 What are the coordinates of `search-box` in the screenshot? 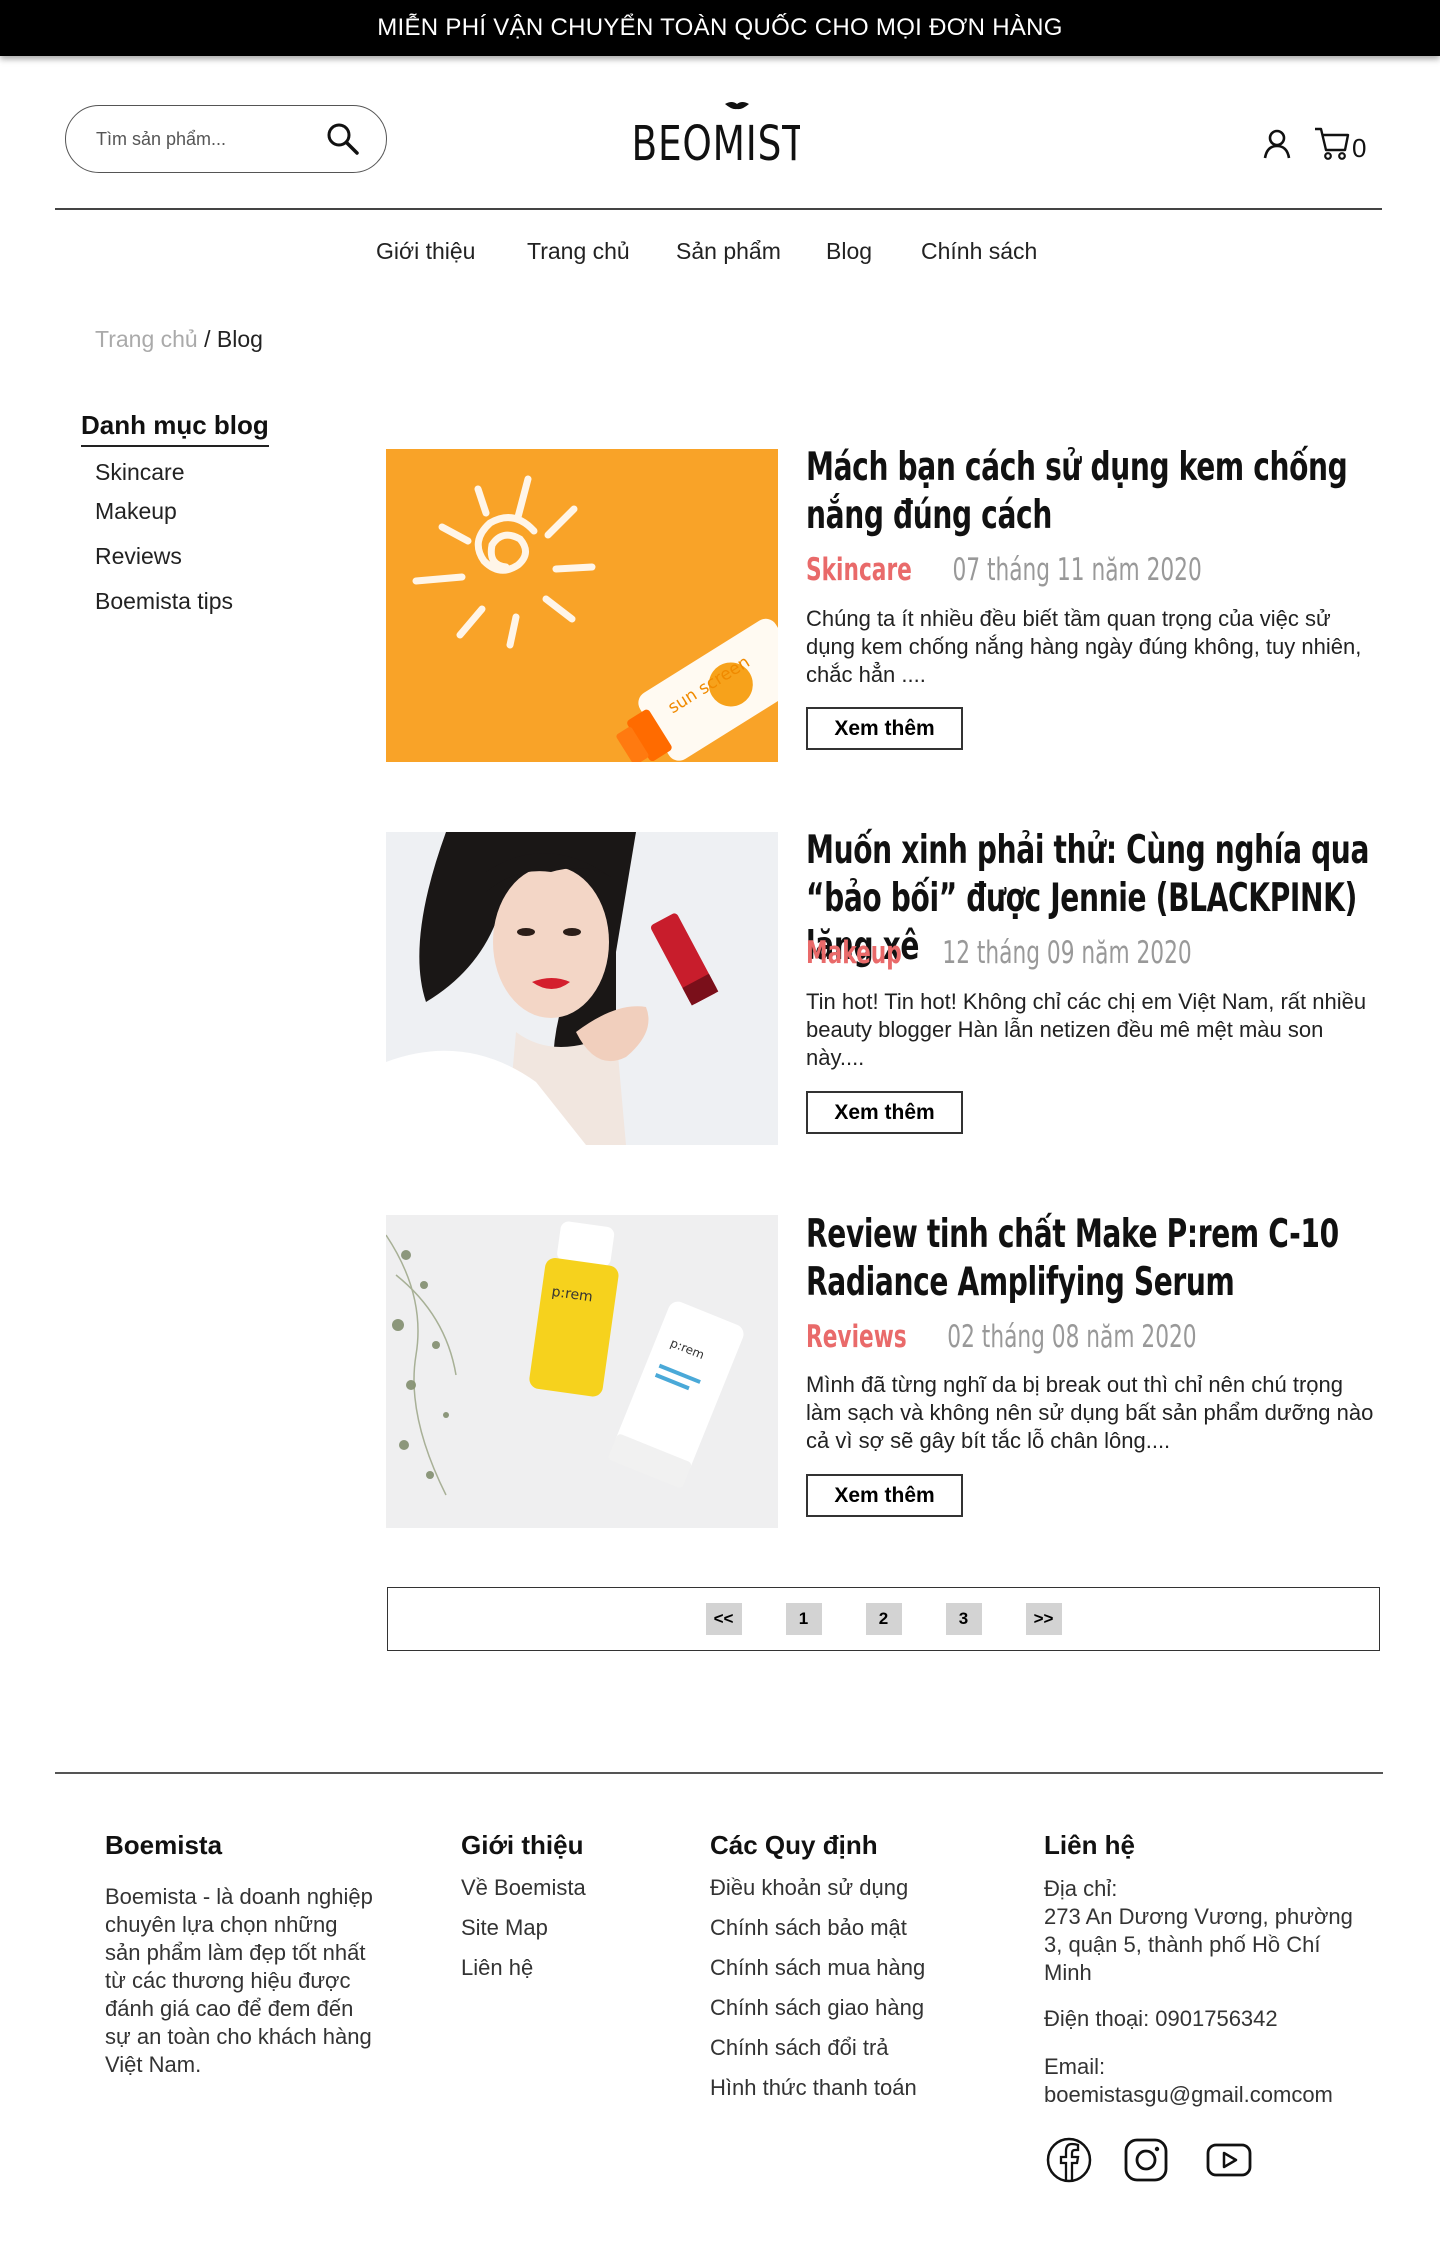 It's located at (226, 139).